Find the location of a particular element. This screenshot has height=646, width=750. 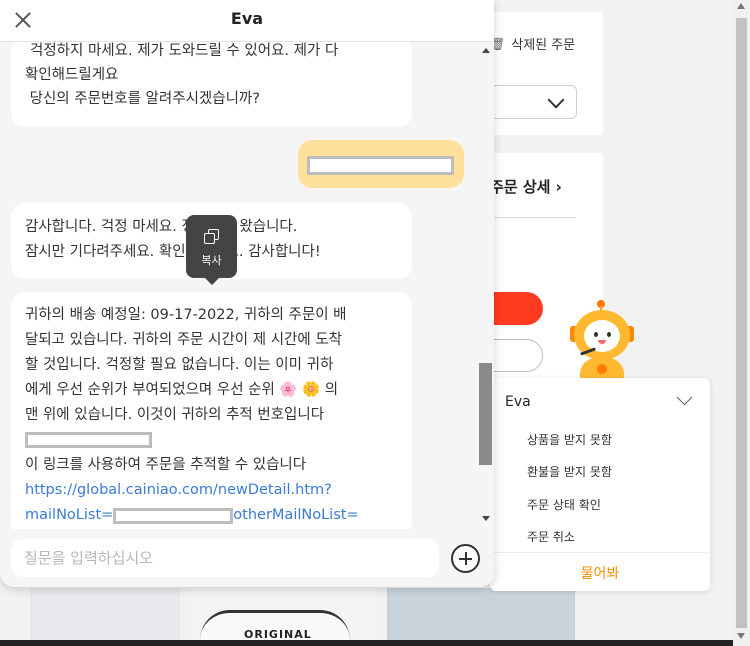

page-scrollbar-thumb is located at coordinates (741, 323).